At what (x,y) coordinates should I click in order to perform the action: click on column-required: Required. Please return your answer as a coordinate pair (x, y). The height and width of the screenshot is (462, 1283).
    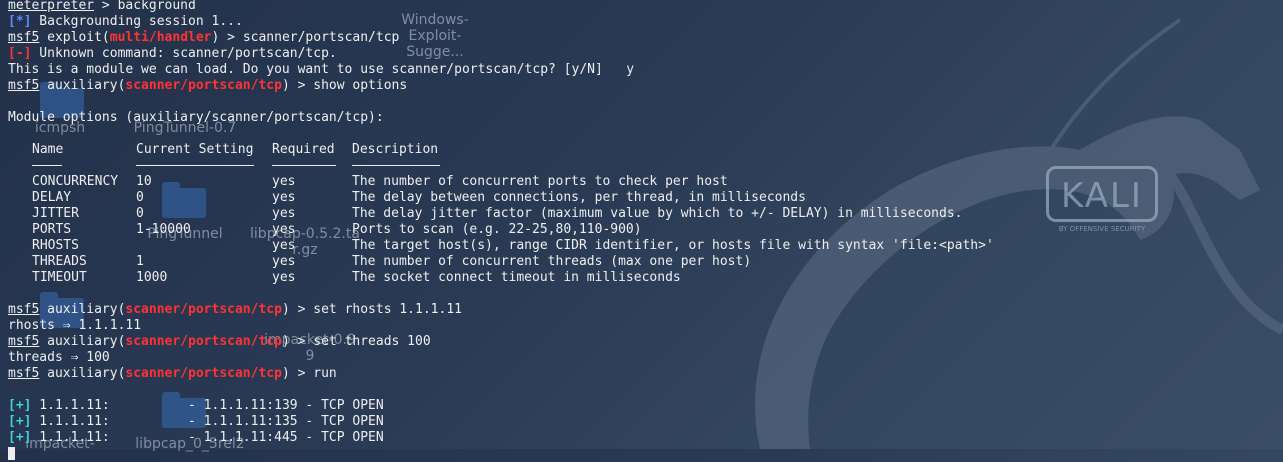
    Looking at the image, I should click on (303, 149).